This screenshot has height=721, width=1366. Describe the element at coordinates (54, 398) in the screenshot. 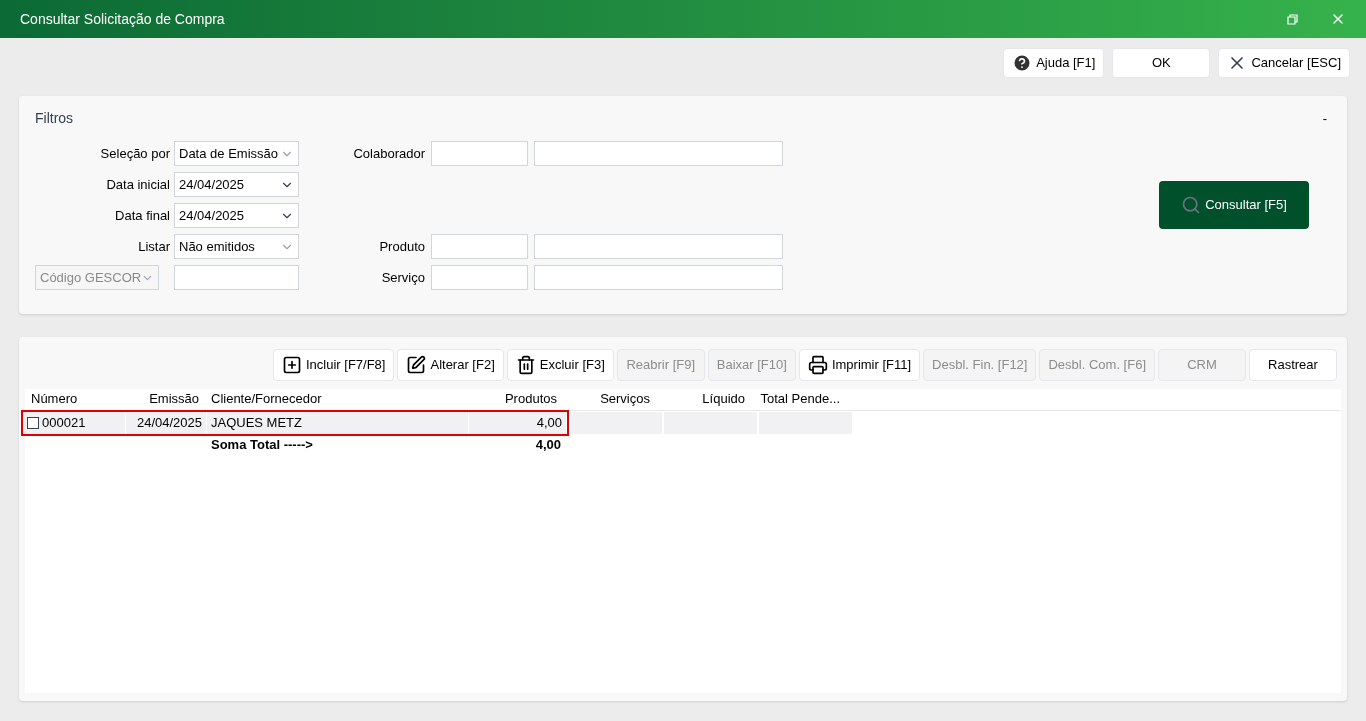

I see `column-header: Número` at that location.